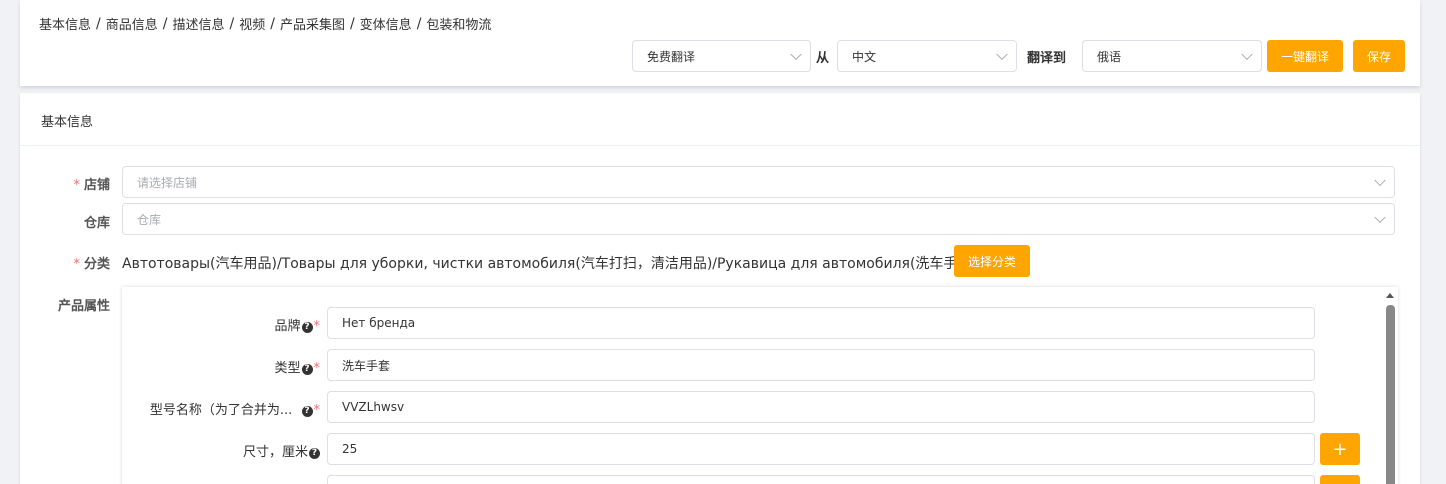 This screenshot has width=1446, height=484. What do you see at coordinates (821, 449) in the screenshot?
I see `attr-input-size: 25` at bounding box center [821, 449].